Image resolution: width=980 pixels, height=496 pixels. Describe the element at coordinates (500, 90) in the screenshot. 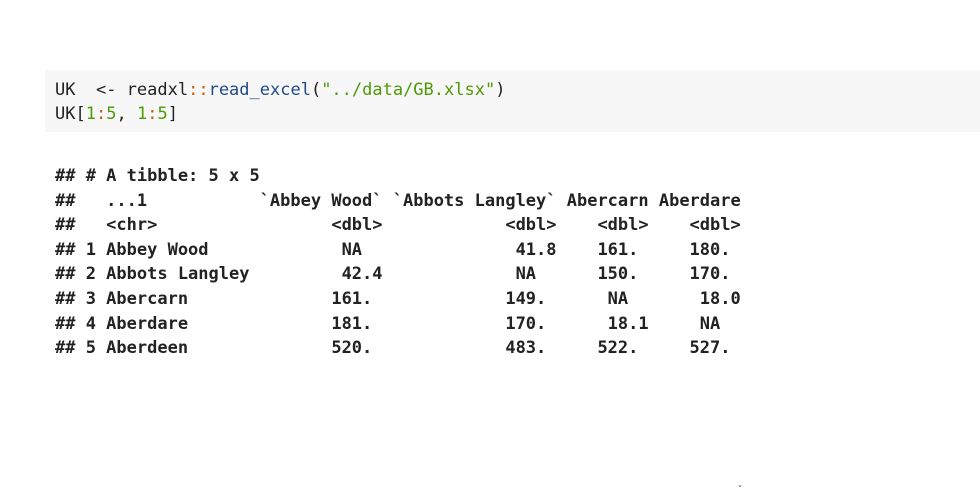

I see `close-paren: )` at that location.